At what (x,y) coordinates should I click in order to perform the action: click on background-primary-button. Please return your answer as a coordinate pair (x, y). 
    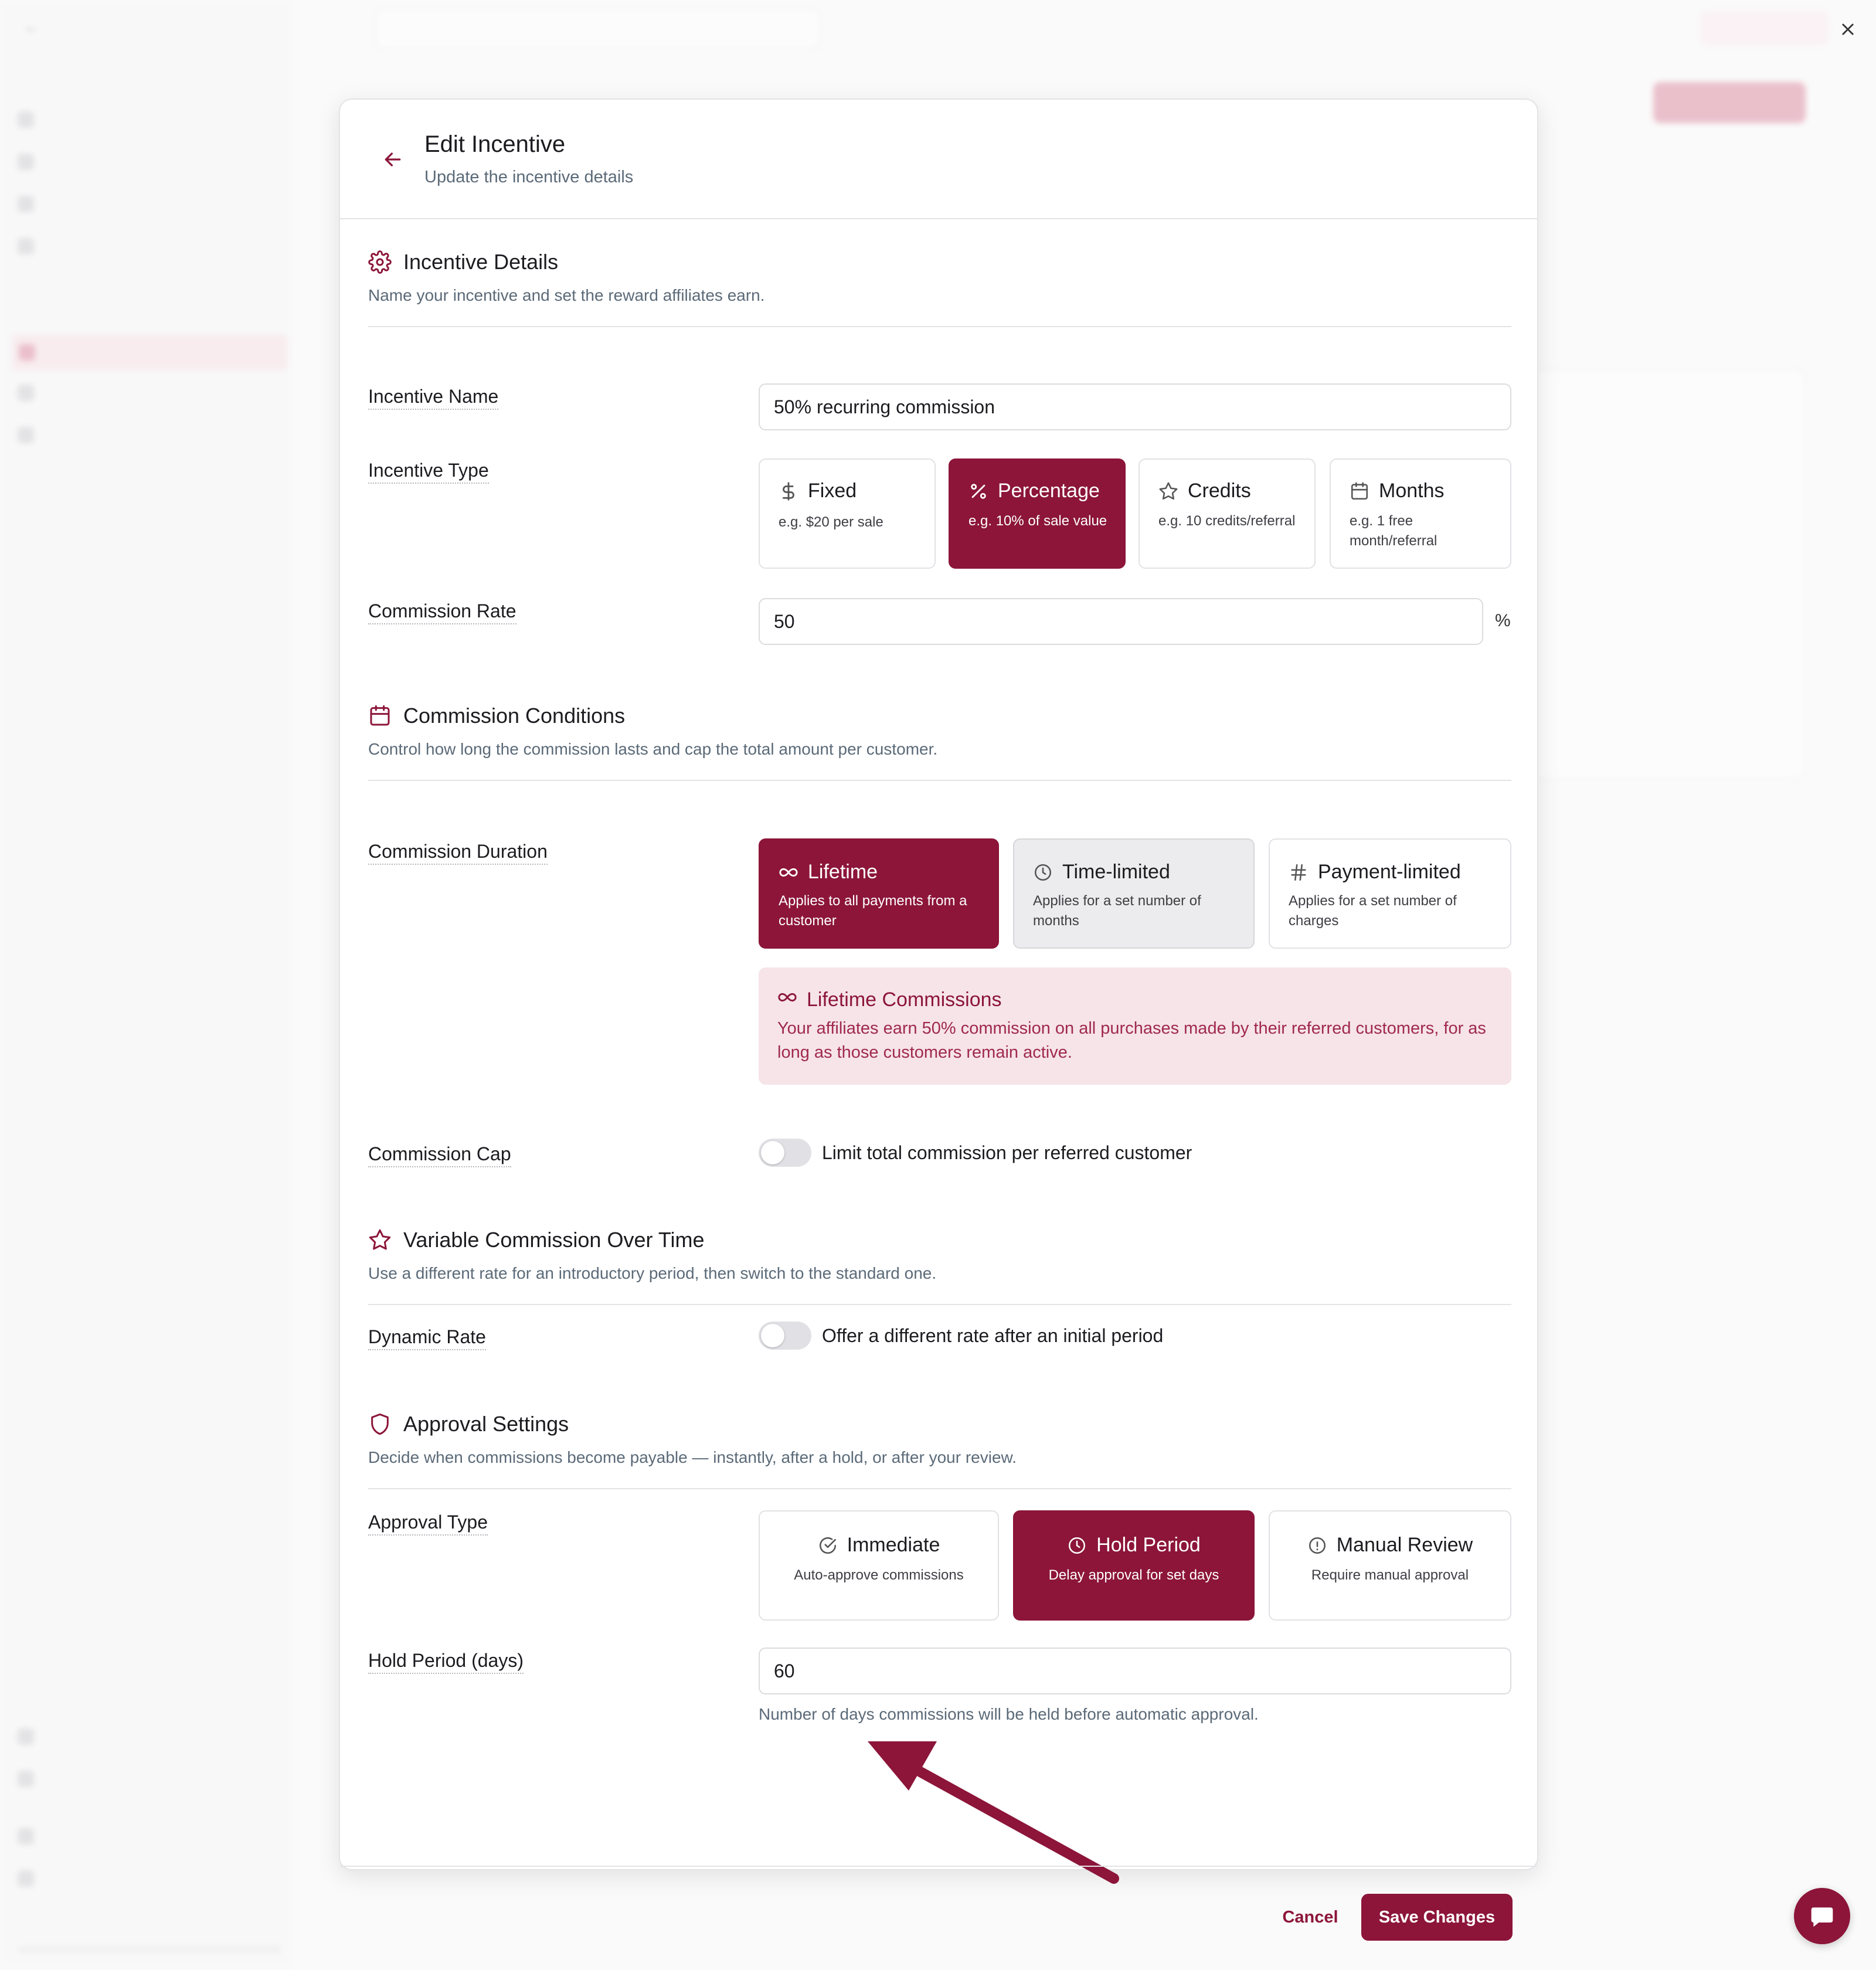
    Looking at the image, I should click on (1730, 102).